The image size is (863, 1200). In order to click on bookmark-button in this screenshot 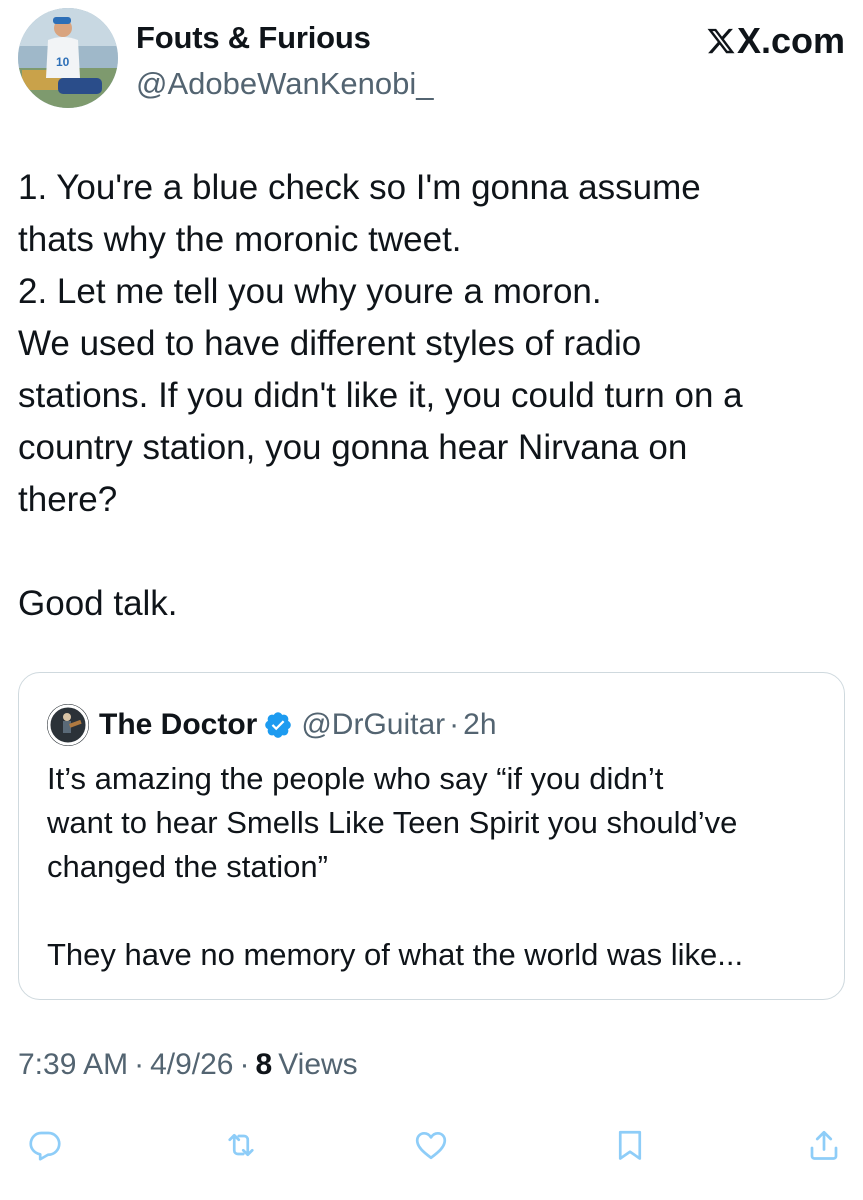, I will do `click(630, 1145)`.